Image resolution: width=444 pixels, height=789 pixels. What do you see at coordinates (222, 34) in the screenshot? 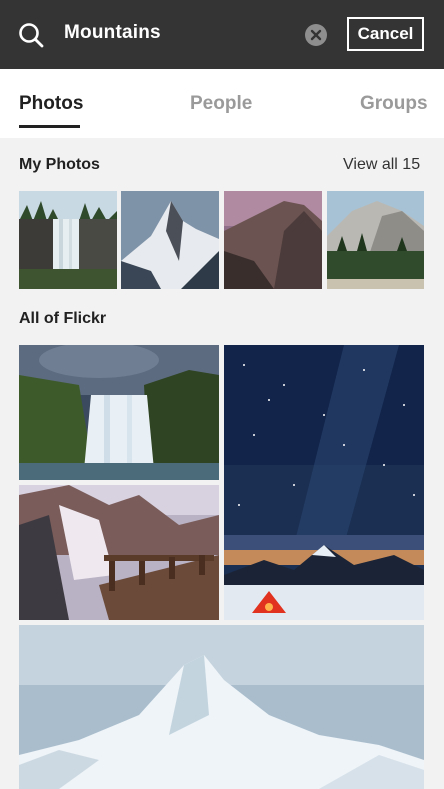
I see `search-bar: Mountains Cancel` at bounding box center [222, 34].